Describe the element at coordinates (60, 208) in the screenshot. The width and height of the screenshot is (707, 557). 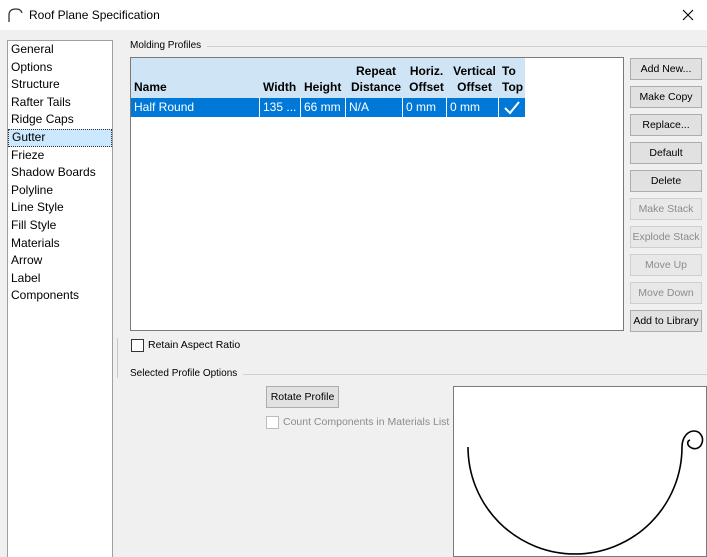
I see `sidebar-item-line-style: Line Style` at that location.